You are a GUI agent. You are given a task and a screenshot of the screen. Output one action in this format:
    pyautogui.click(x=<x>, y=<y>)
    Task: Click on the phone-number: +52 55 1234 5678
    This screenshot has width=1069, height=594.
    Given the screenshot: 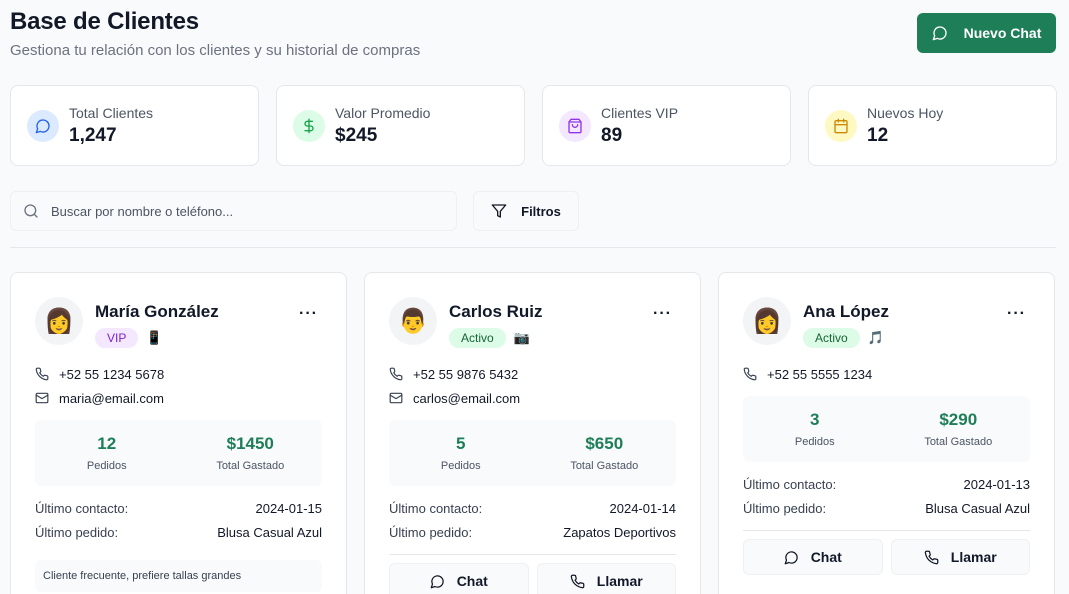 What is the action you would take?
    pyautogui.click(x=112, y=374)
    